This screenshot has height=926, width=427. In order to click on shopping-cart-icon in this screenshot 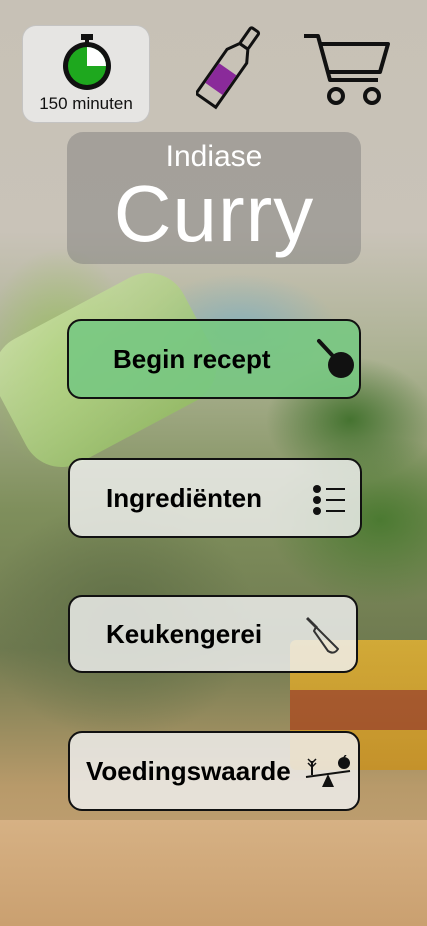, I will do `click(346, 69)`.